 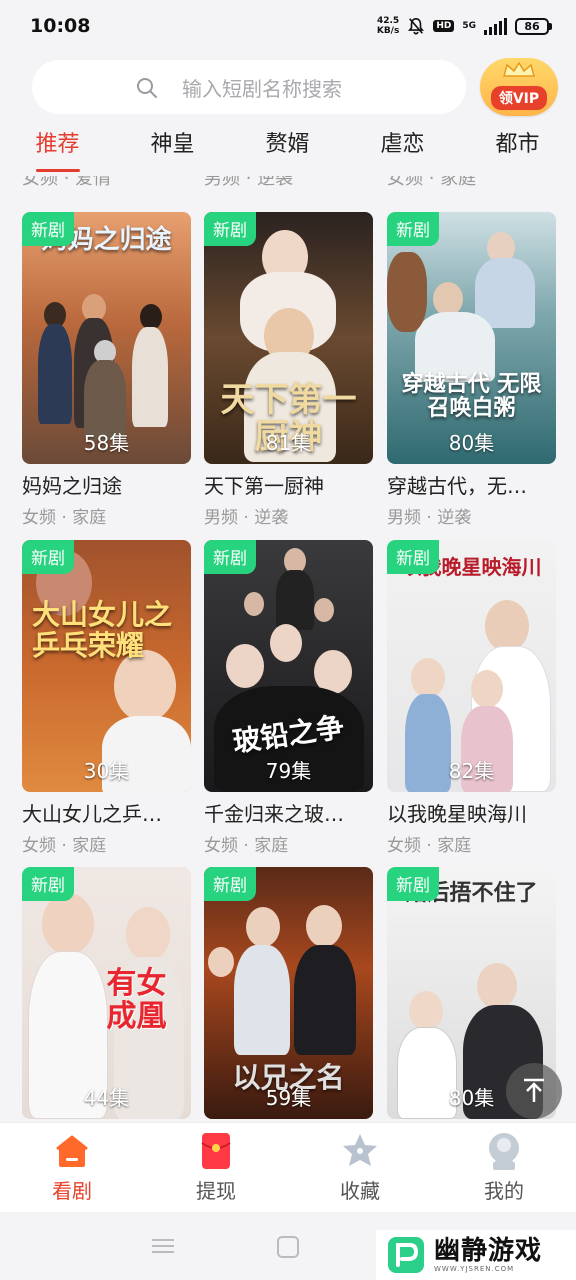 I want to click on episode-count: 79集, so click(x=288, y=771).